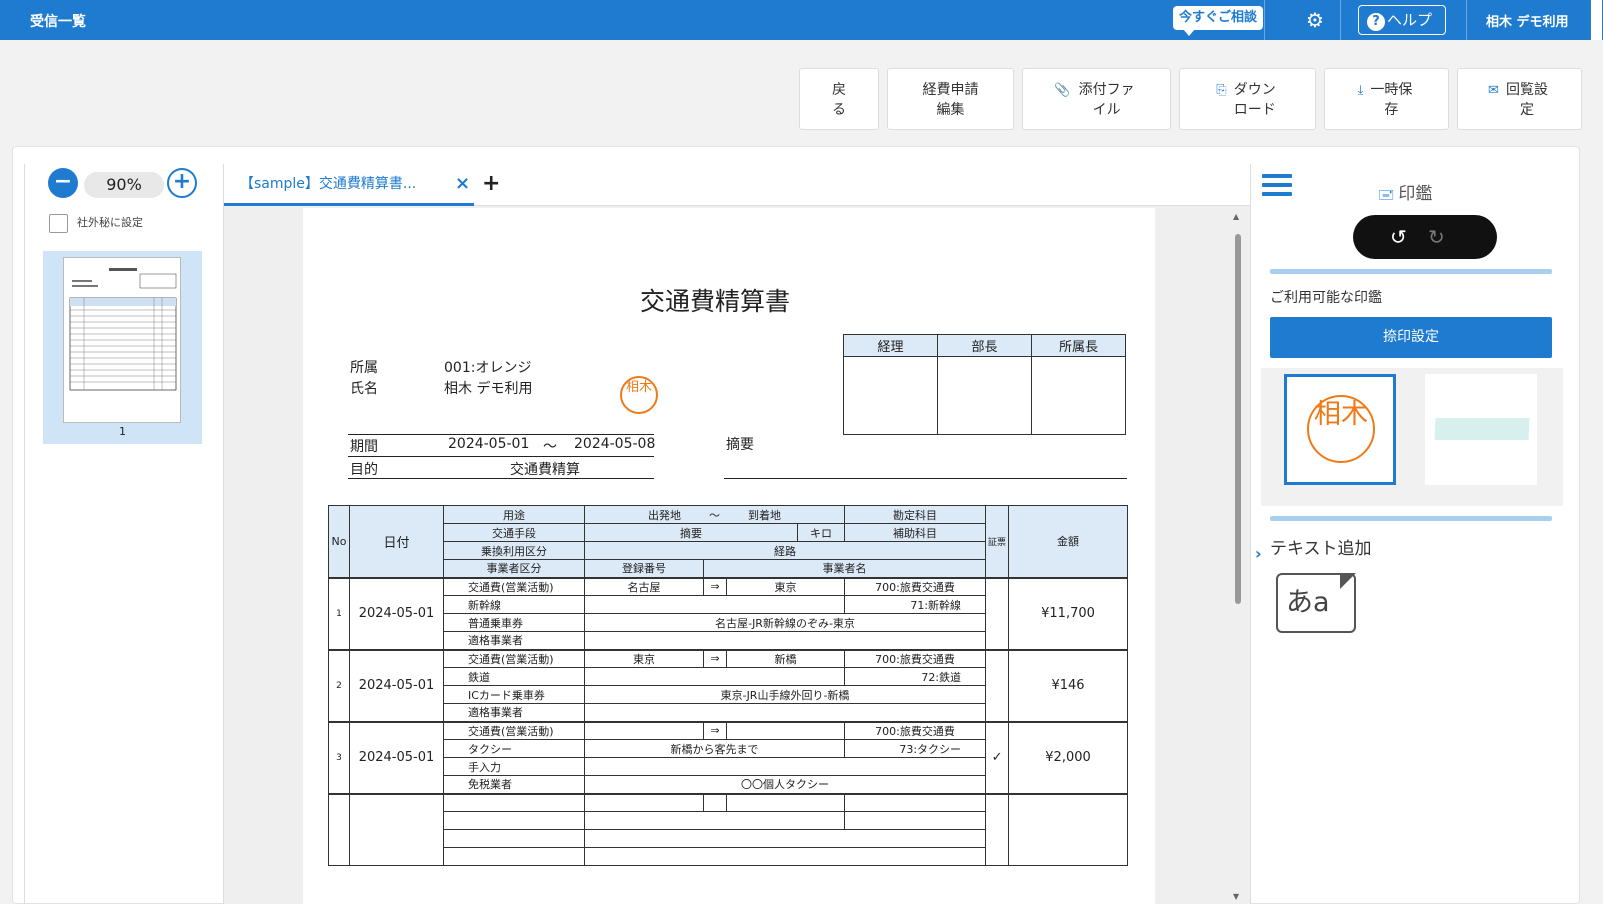 This screenshot has width=1603, height=904. What do you see at coordinates (644, 730) in the screenshot?
I see `row-from` at bounding box center [644, 730].